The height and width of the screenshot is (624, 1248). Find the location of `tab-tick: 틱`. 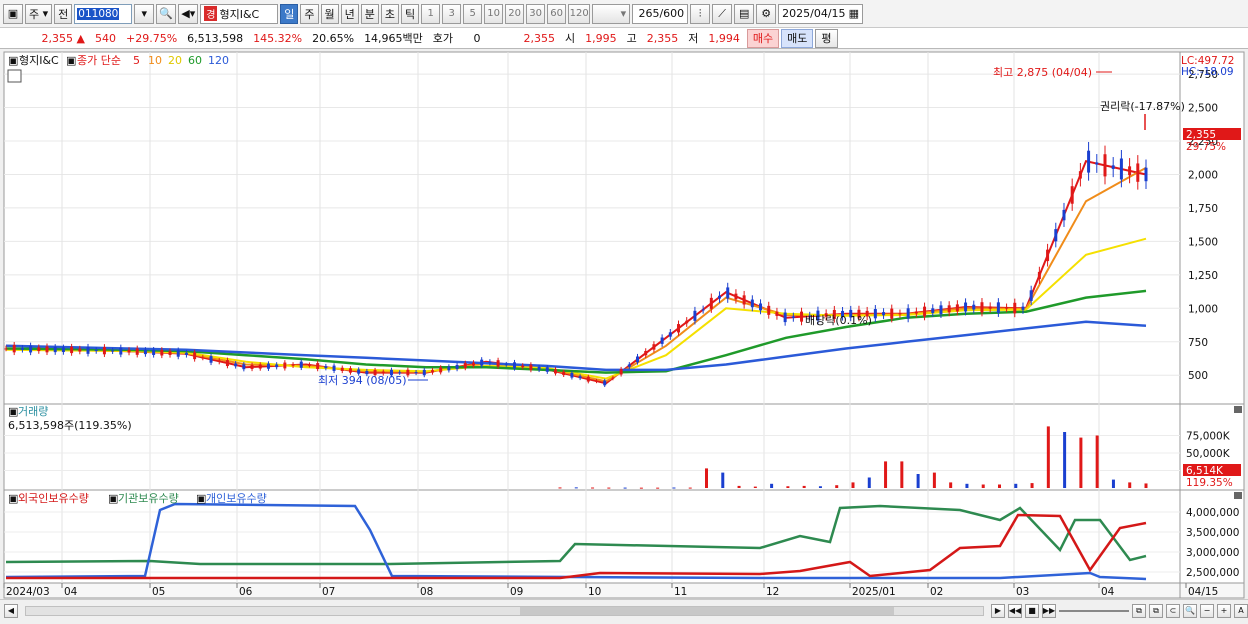

tab-tick: 틱 is located at coordinates (410, 13).